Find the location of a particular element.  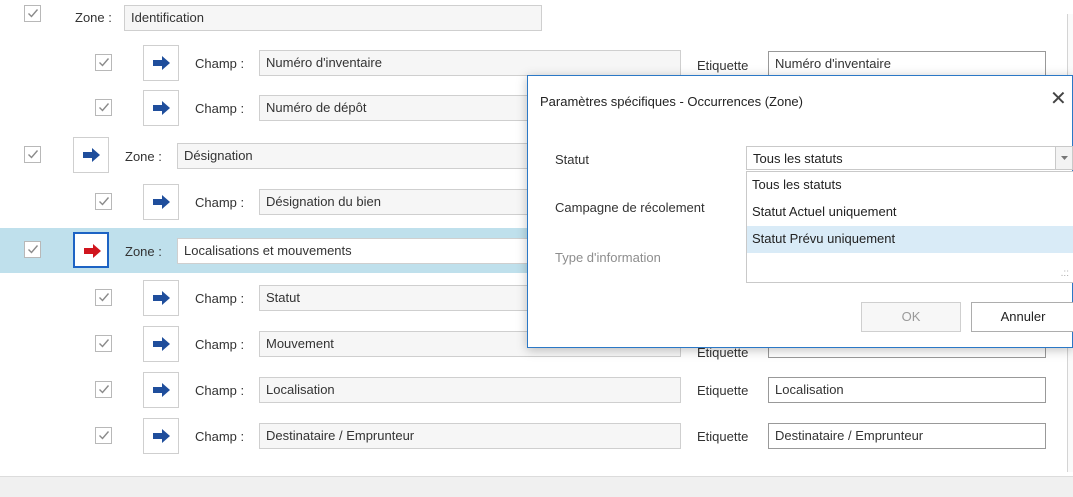

resize-grip-icon: .:: is located at coordinates (1065, 273).